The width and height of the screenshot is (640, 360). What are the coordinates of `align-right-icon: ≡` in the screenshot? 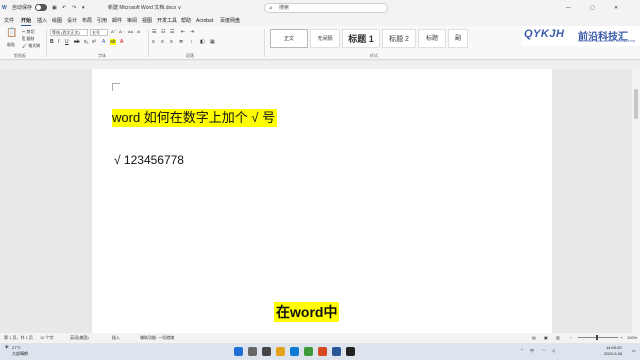 It's located at (171, 42).